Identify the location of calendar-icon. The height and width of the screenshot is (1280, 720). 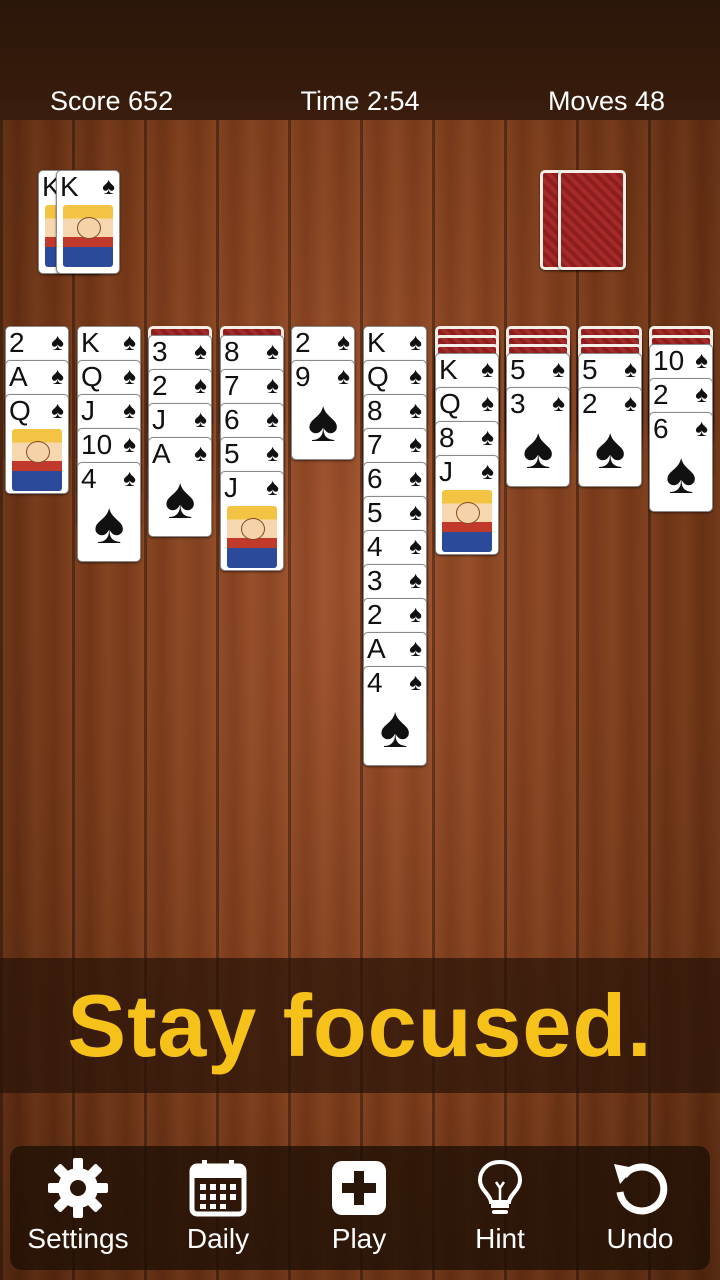
(218, 1188).